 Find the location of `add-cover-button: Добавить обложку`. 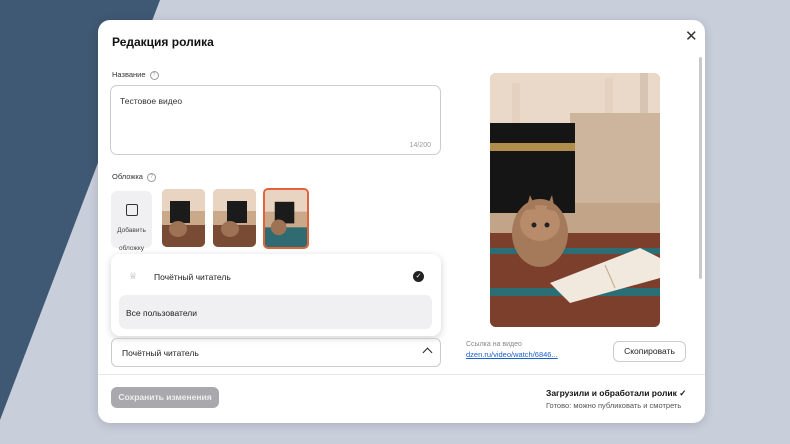

add-cover-button: Добавить обложку is located at coordinates (131, 221).